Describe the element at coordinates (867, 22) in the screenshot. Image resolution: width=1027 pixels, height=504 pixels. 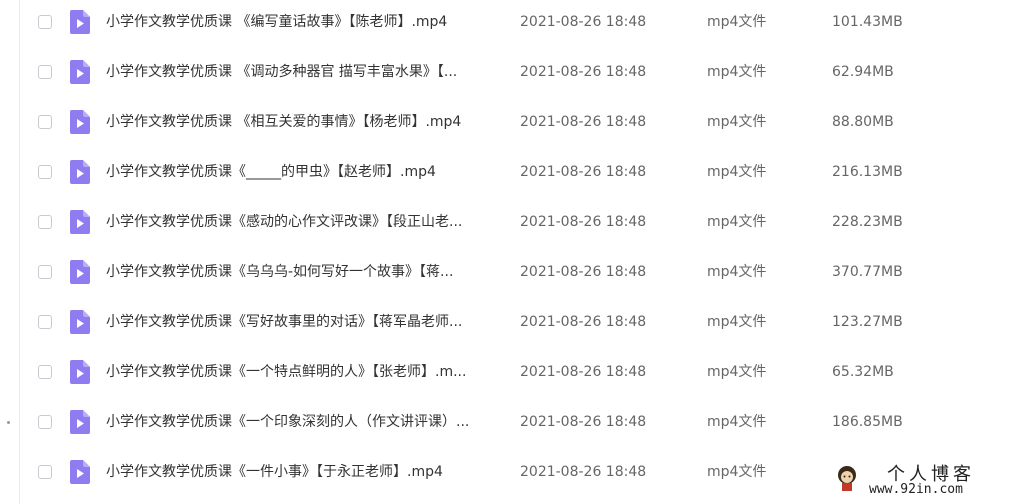
I see `file-size: 101.43MB` at that location.